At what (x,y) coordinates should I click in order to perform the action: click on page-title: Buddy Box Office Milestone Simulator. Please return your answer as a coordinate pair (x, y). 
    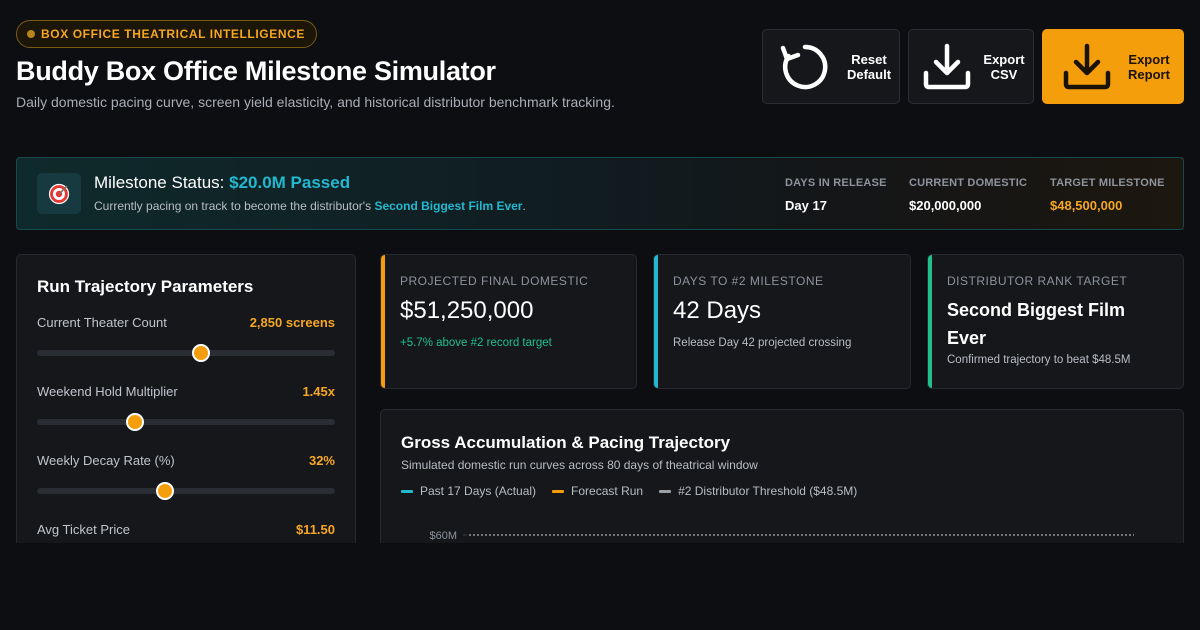
    Looking at the image, I should click on (256, 71).